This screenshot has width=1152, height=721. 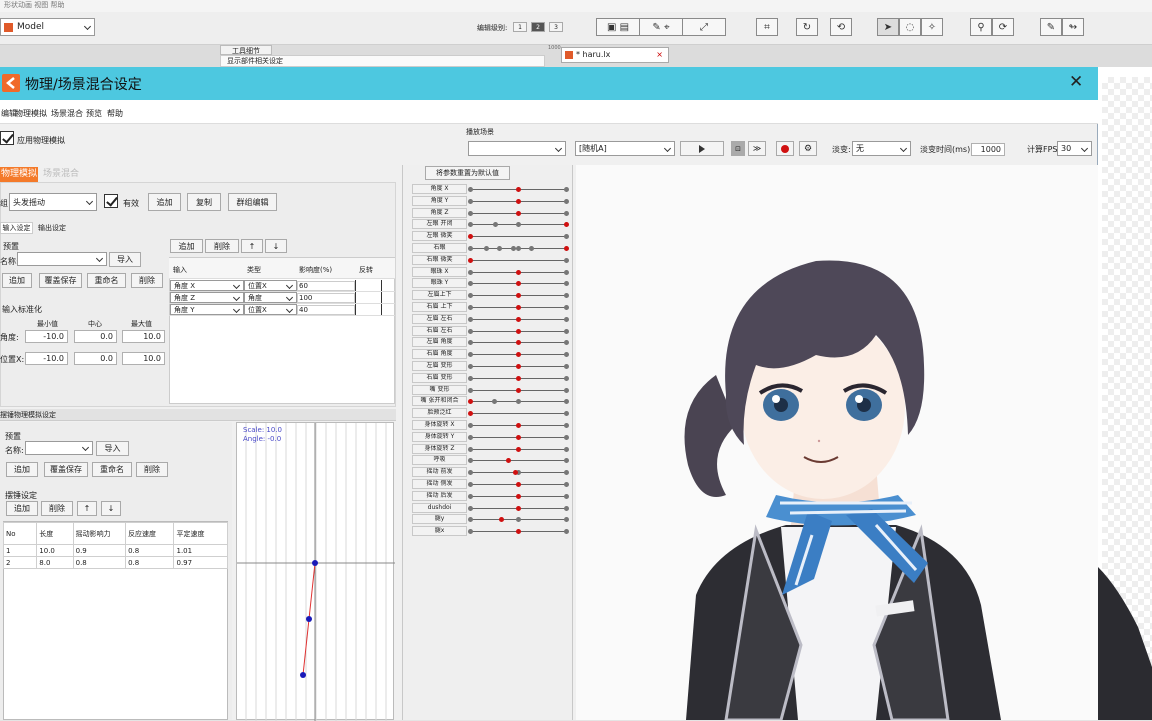 I want to click on swing-delete-button: 削除, so click(x=57, y=508).